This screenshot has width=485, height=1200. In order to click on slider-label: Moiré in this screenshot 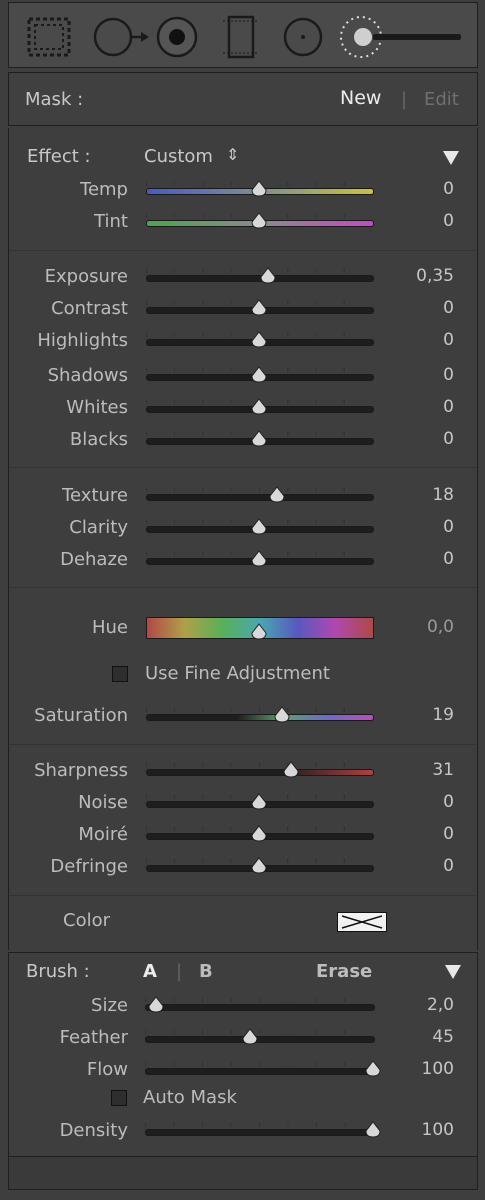, I will do `click(103, 834)`.